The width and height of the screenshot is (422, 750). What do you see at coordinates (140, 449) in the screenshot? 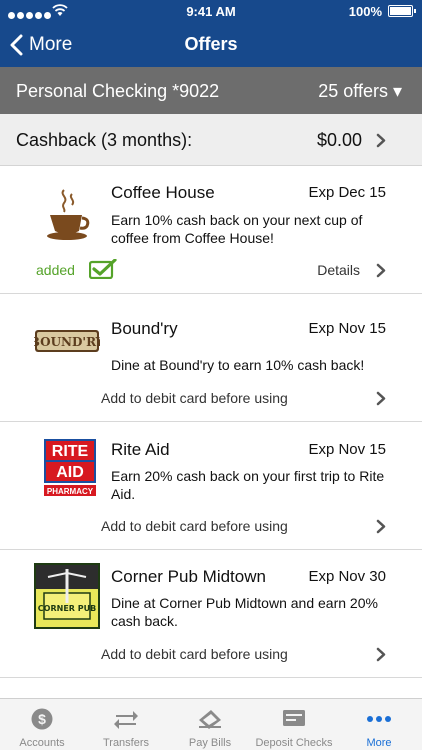
I see `offer-merchant: Rite Aid` at bounding box center [140, 449].